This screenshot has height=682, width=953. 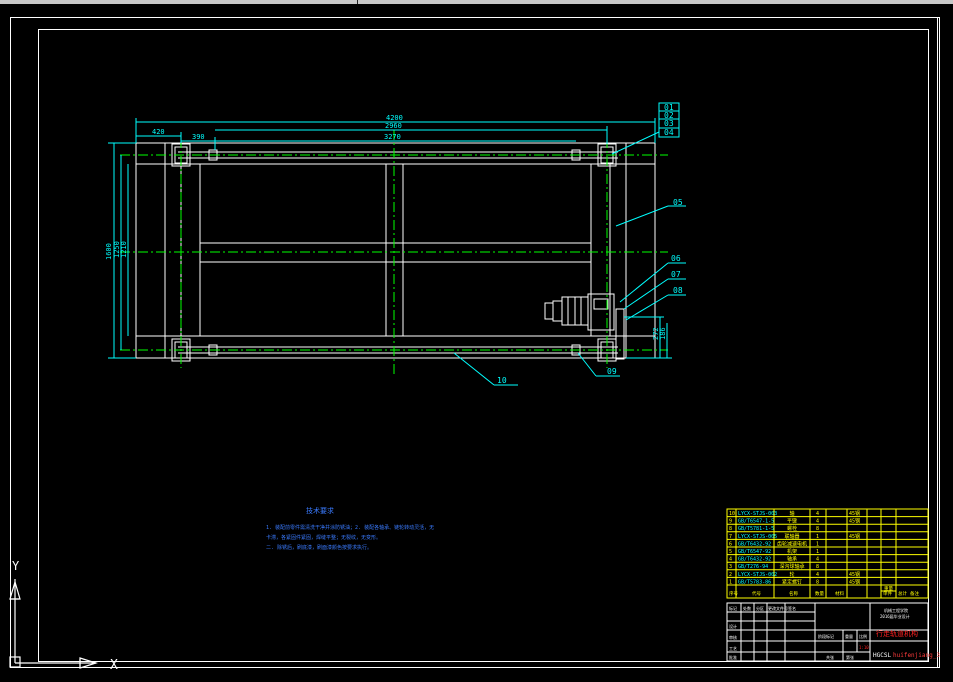 I want to click on balloon-leaders, so click(x=569, y=244).